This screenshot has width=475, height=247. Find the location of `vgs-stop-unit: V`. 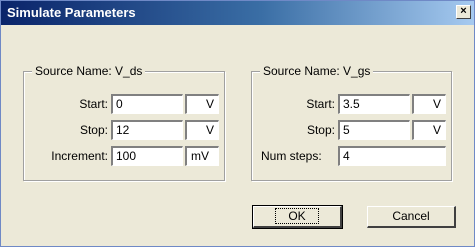

vgs-stop-unit: V is located at coordinates (429, 130).